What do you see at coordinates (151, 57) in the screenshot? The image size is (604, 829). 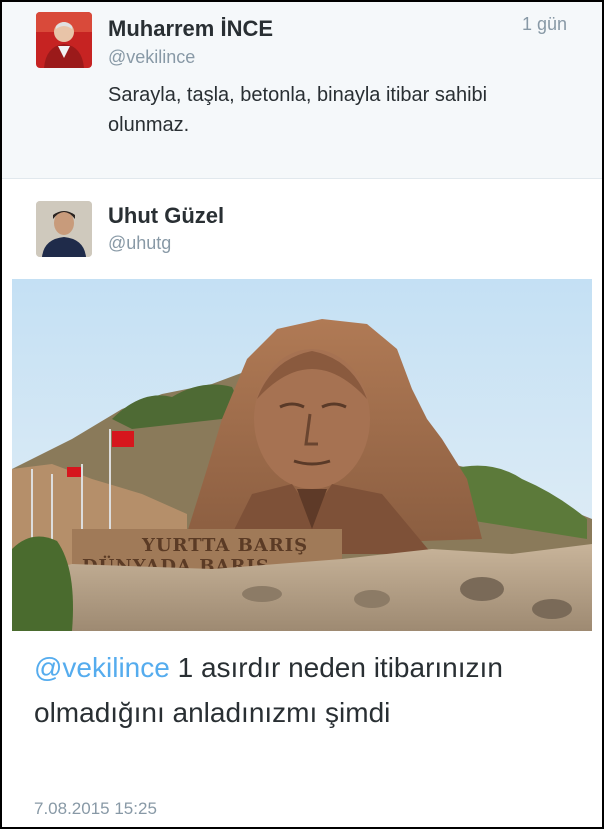 I see `author-handle: @vekilince` at bounding box center [151, 57].